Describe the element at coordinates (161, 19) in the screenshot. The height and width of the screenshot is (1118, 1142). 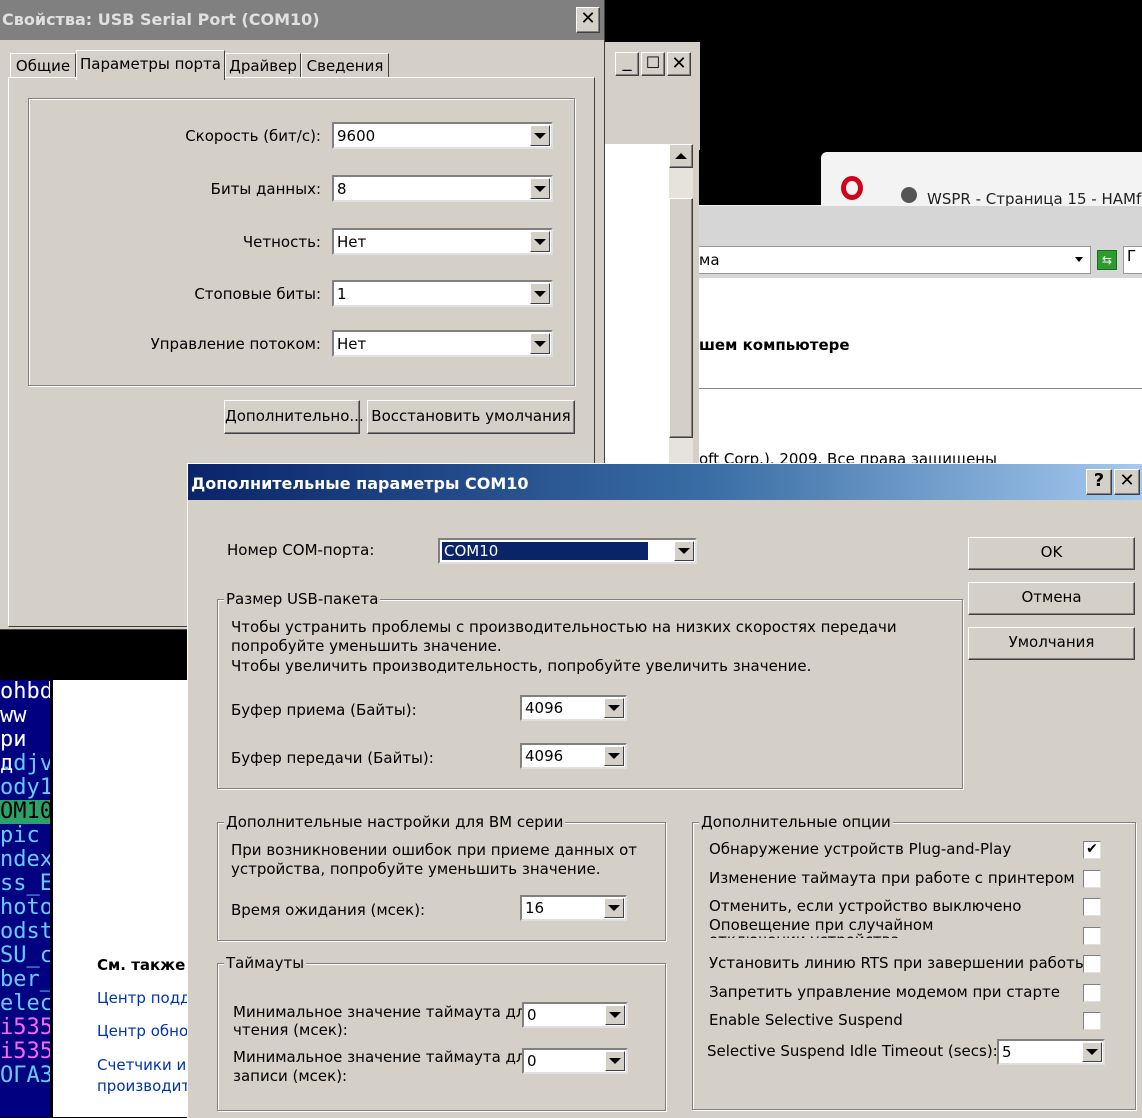
I see `properties-title: Свойства: USB Serial Port (COM10)` at that location.